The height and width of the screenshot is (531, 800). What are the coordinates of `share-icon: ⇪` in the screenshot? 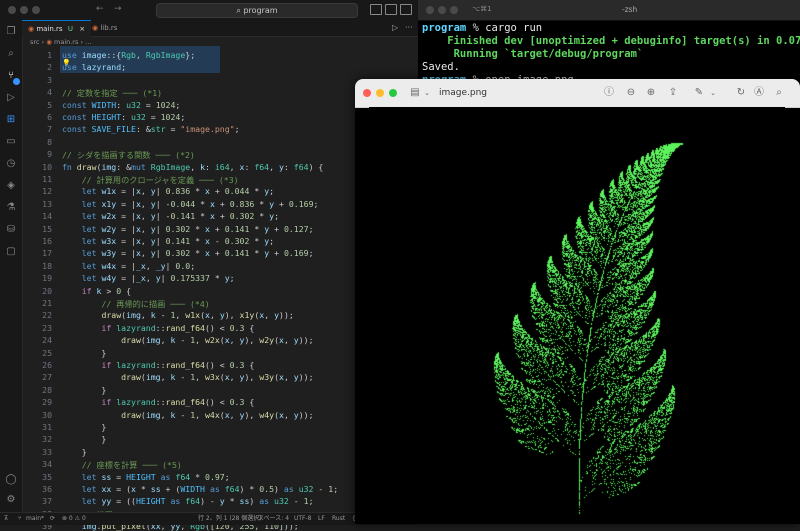 It's located at (673, 93).